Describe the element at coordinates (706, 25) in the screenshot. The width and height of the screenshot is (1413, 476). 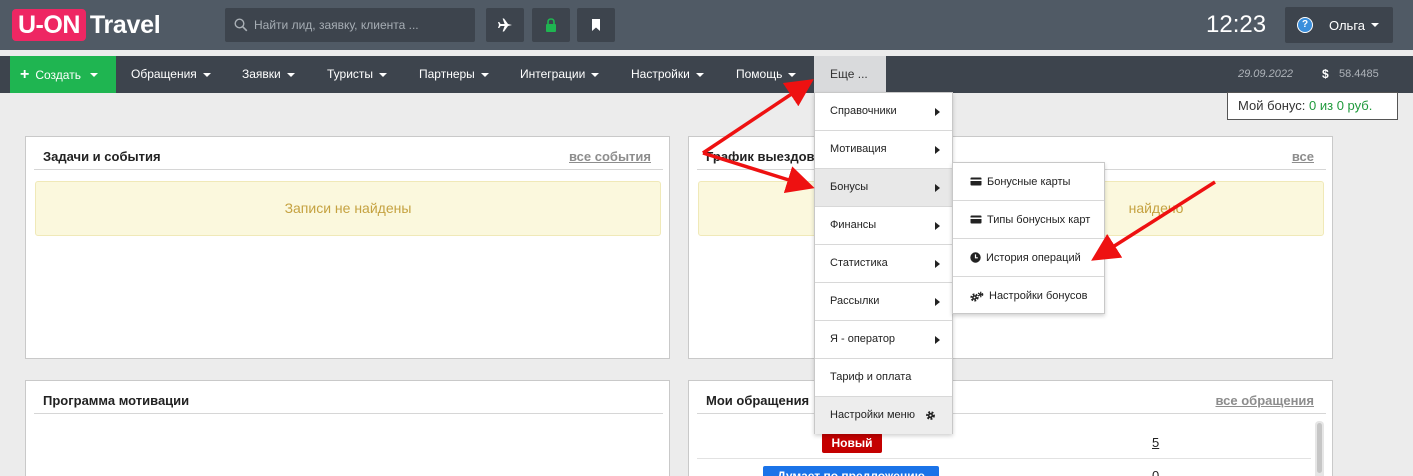
I see `top-bar: U-ON Travel 12:23 ? Ольга` at that location.